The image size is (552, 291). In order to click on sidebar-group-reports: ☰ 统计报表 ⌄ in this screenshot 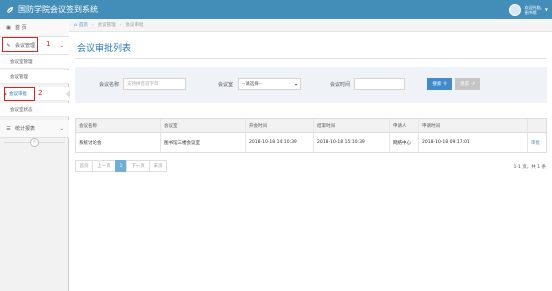, I will do `click(34, 129)`.